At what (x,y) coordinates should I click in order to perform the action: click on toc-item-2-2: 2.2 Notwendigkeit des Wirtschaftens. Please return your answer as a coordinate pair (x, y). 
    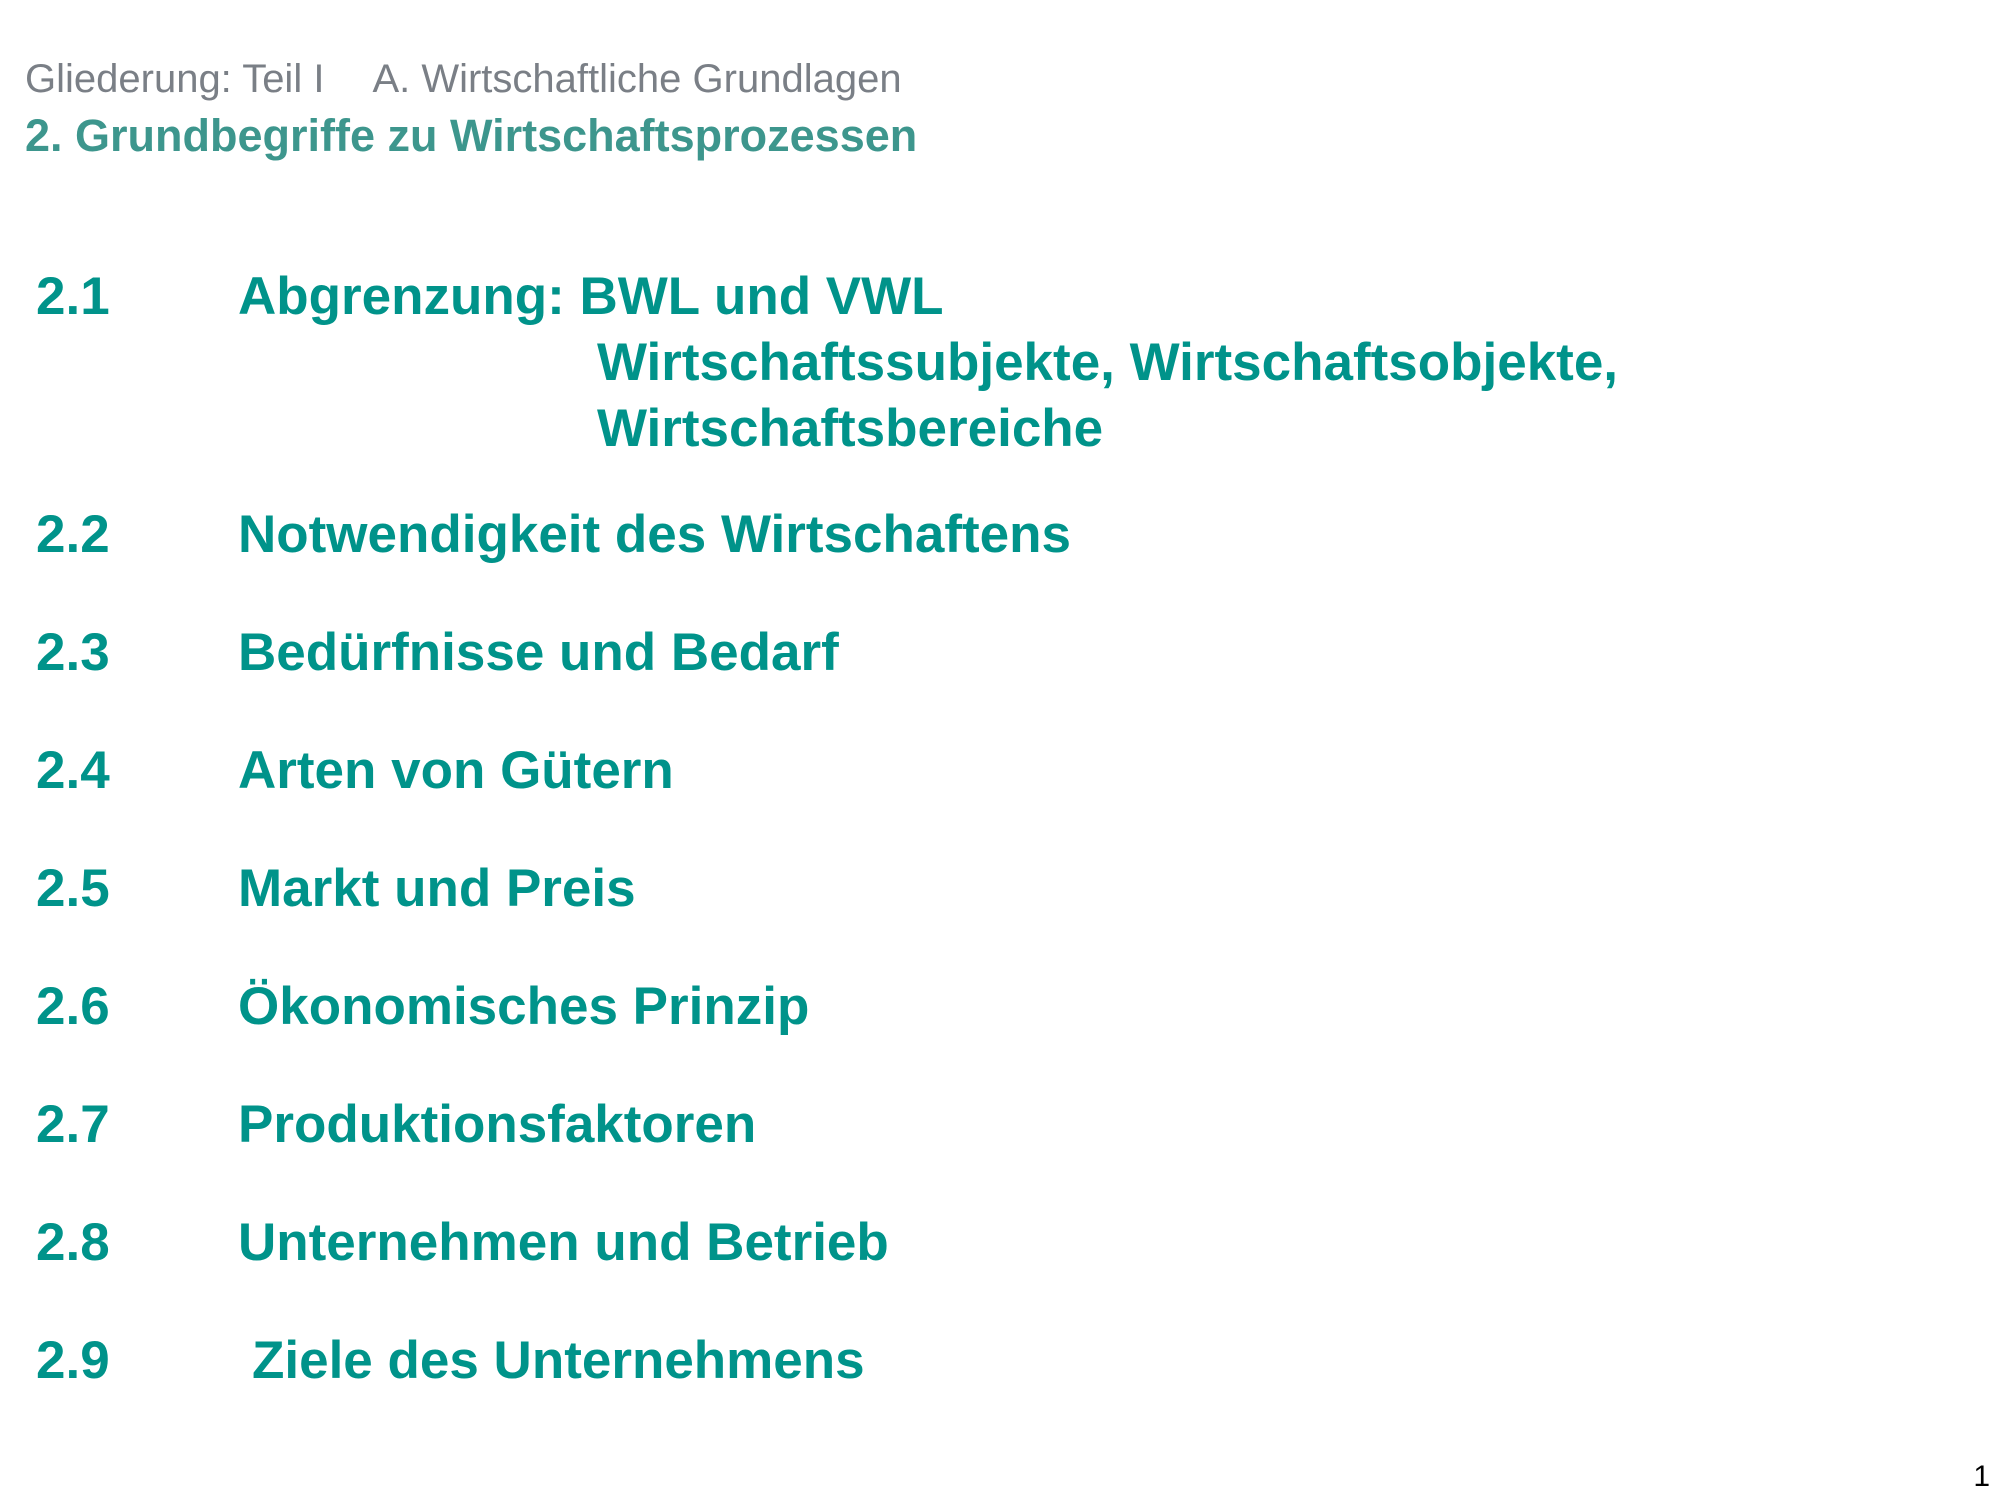
    Looking at the image, I should click on (986, 535).